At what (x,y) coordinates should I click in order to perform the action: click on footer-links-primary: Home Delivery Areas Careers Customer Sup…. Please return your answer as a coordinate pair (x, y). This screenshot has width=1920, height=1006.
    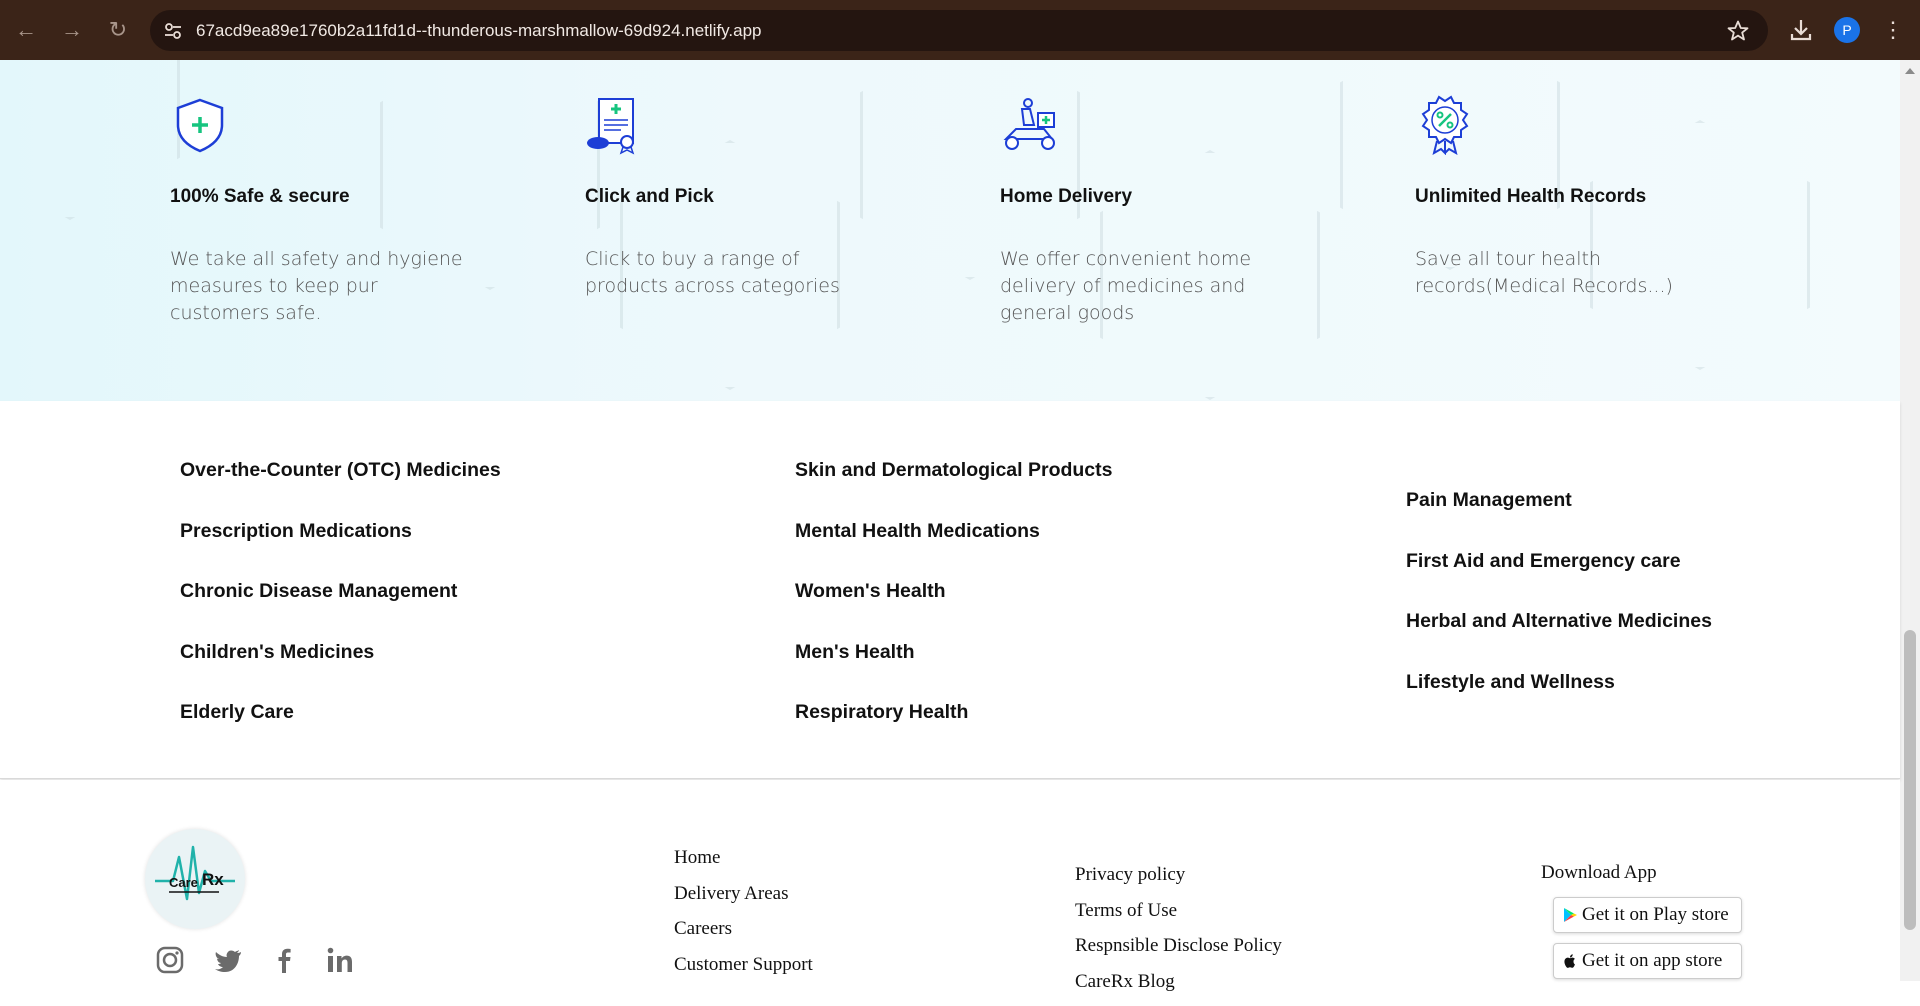
    Looking at the image, I should click on (743, 918).